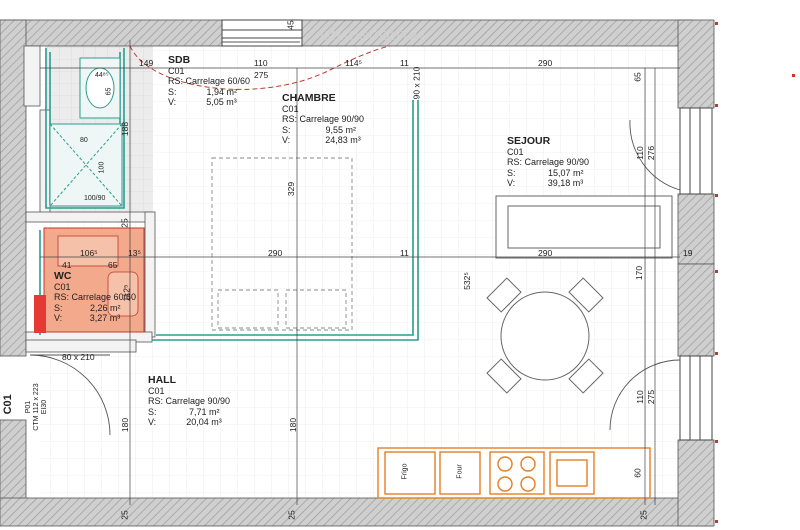  I want to click on room-volume: V: 39,18 m³, so click(545, 183).